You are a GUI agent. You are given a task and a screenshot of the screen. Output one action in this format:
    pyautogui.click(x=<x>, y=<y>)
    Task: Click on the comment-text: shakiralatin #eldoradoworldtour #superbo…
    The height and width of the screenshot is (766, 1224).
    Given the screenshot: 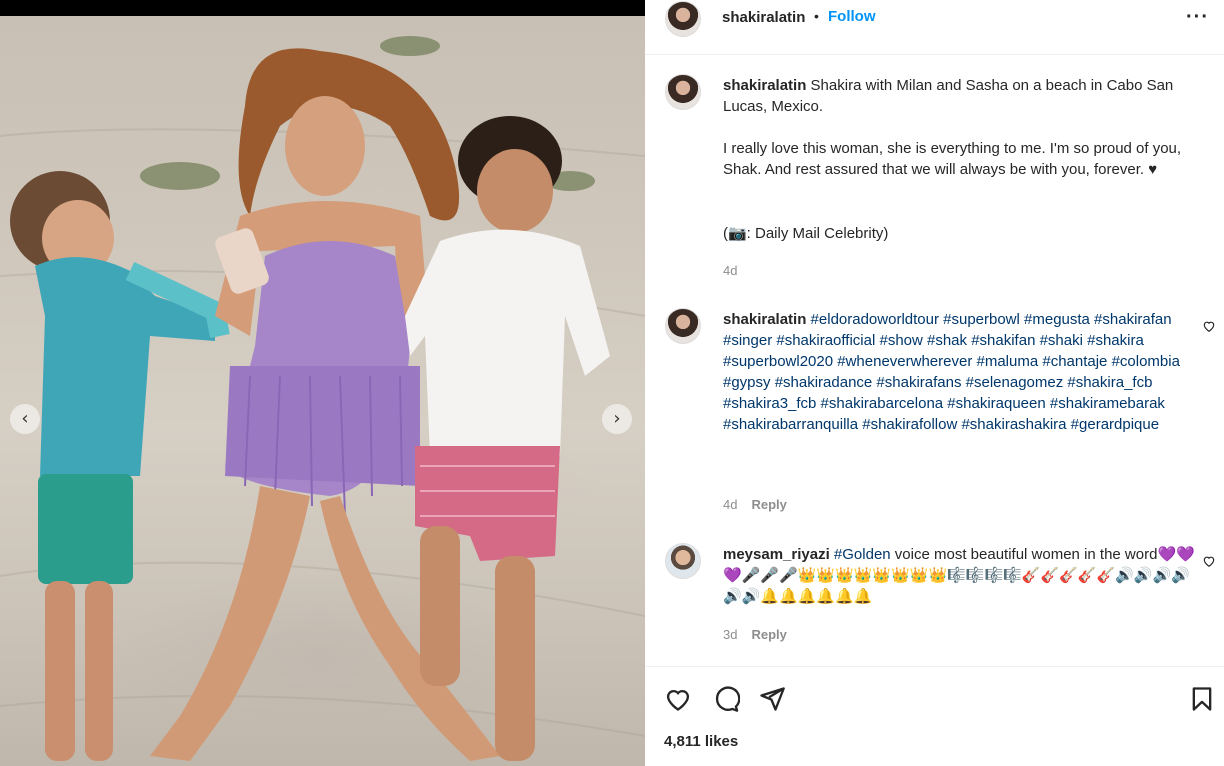 What is the action you would take?
    pyautogui.click(x=960, y=372)
    